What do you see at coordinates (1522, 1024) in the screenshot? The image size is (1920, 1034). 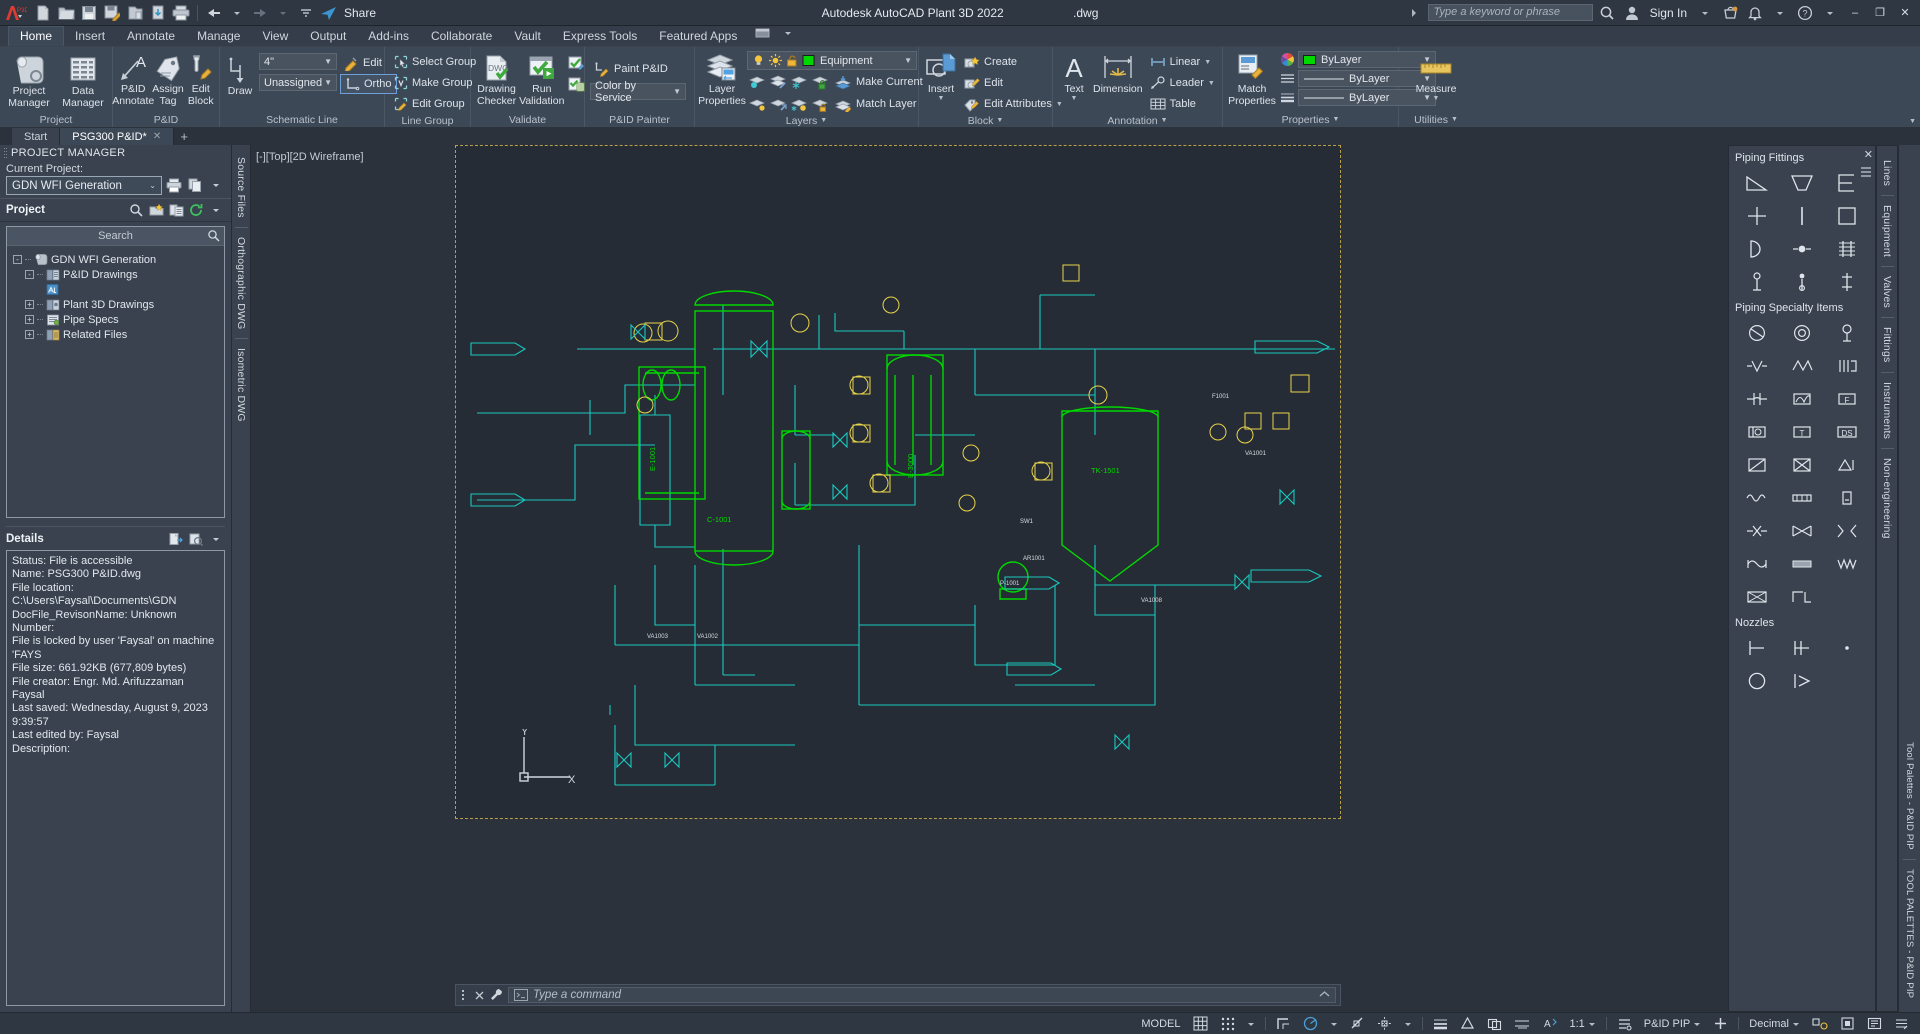 I see `annotation-visibility-icon` at bounding box center [1522, 1024].